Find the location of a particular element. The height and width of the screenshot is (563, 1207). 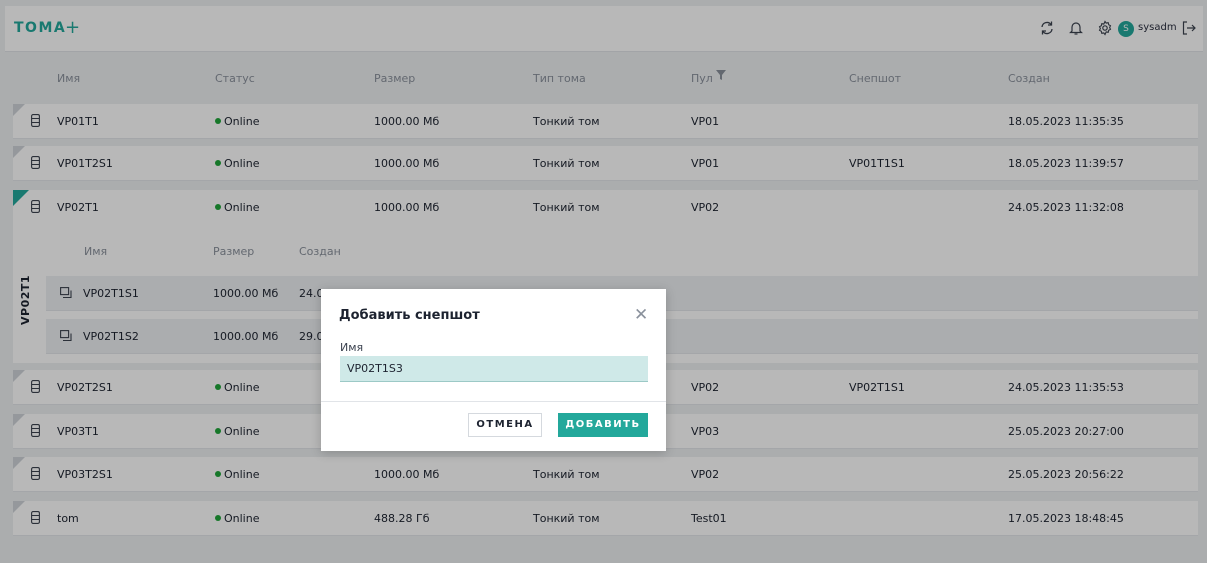

add-snapshot-dialog: Добавить снепшот ✕ Имя ОТМЕНА ДОБАВИТЬ is located at coordinates (493, 370).